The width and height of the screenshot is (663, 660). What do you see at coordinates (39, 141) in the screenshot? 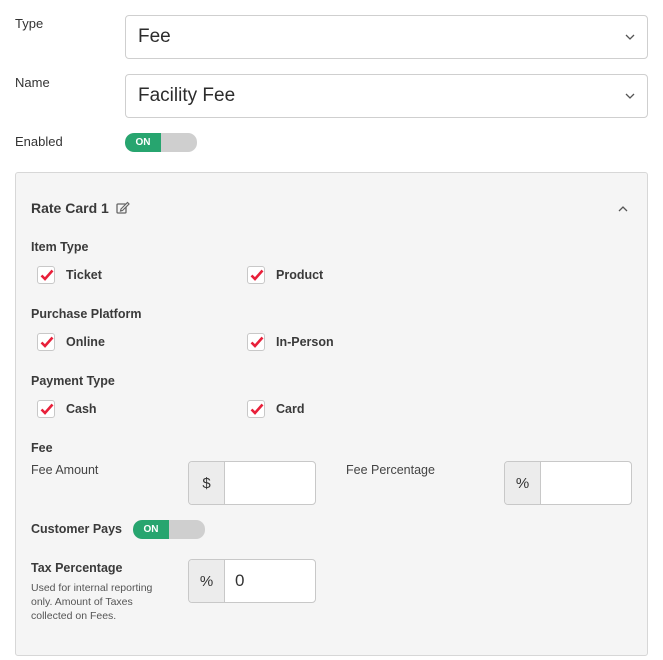
I see `enabled-label: Enabled` at bounding box center [39, 141].